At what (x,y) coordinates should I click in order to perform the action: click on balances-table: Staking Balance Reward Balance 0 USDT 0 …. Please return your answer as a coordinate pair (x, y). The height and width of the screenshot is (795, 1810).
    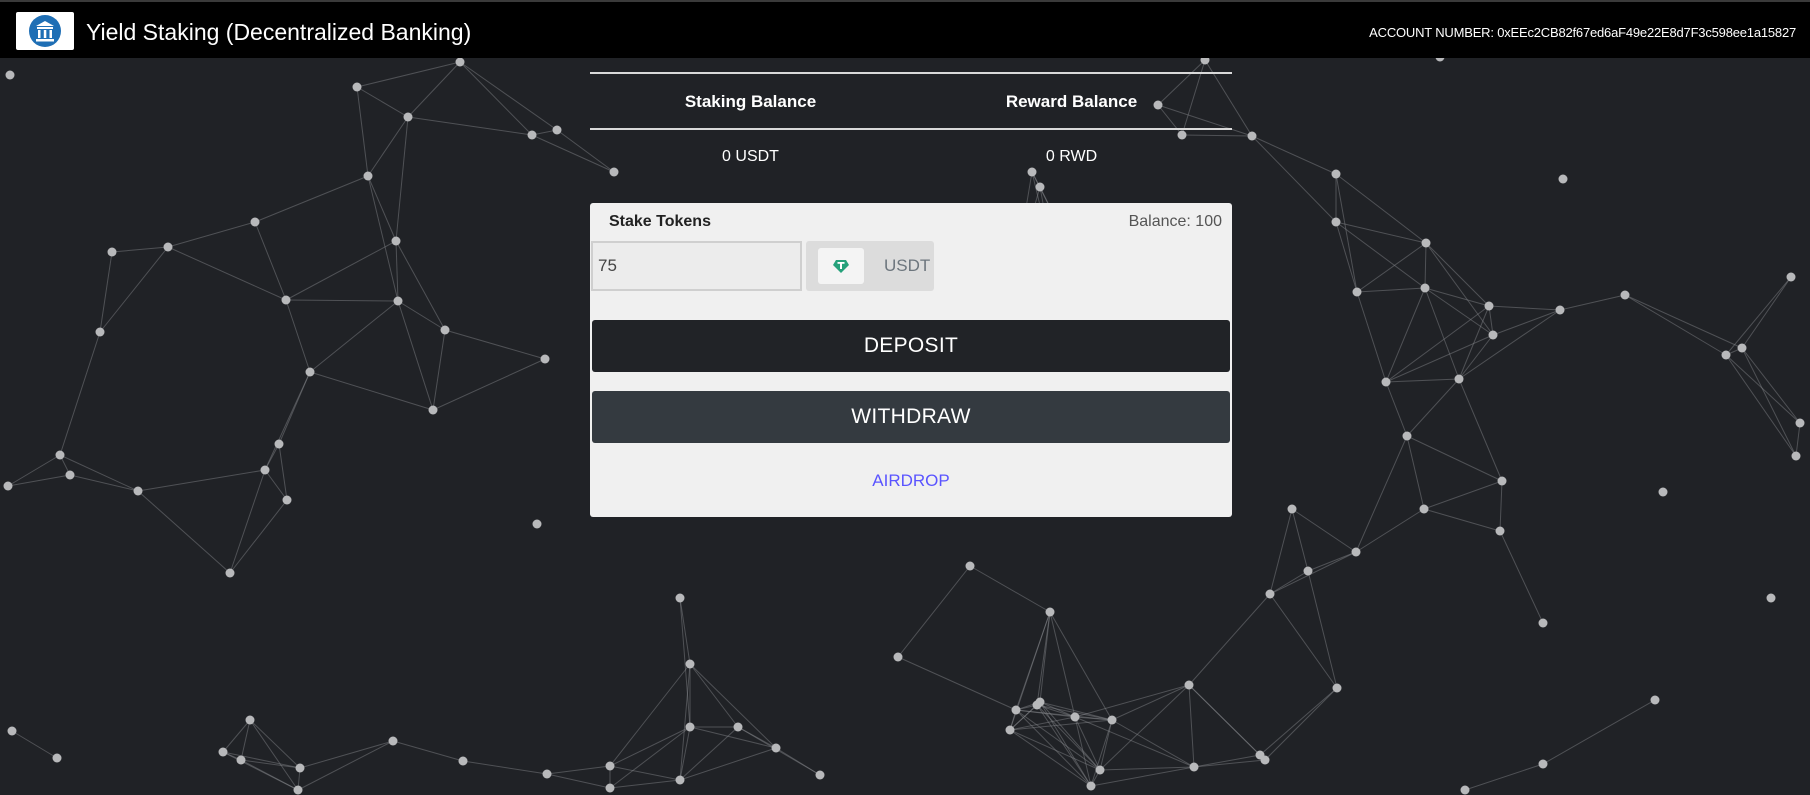
    Looking at the image, I should click on (911, 119).